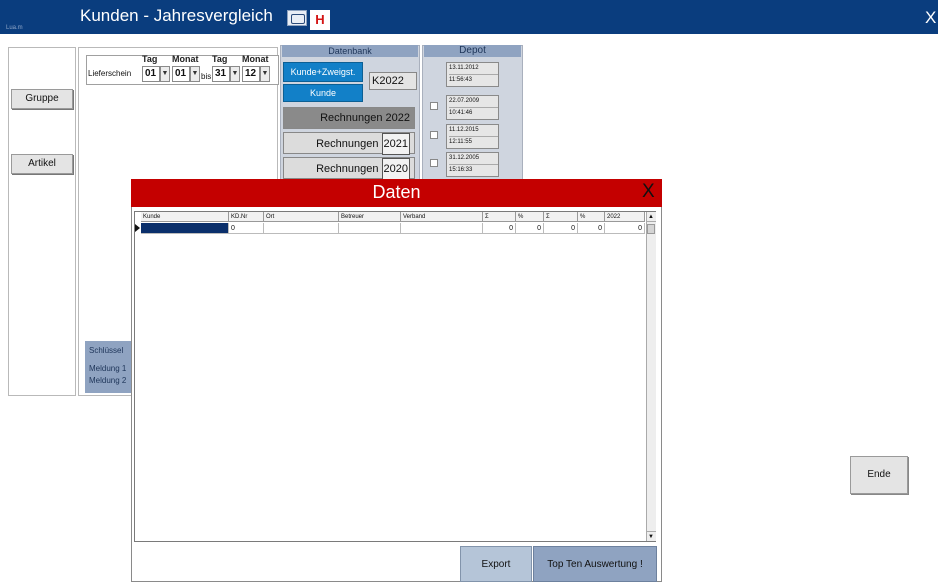 The height and width of the screenshot is (583, 938). I want to click on export-button: Export, so click(496, 564).